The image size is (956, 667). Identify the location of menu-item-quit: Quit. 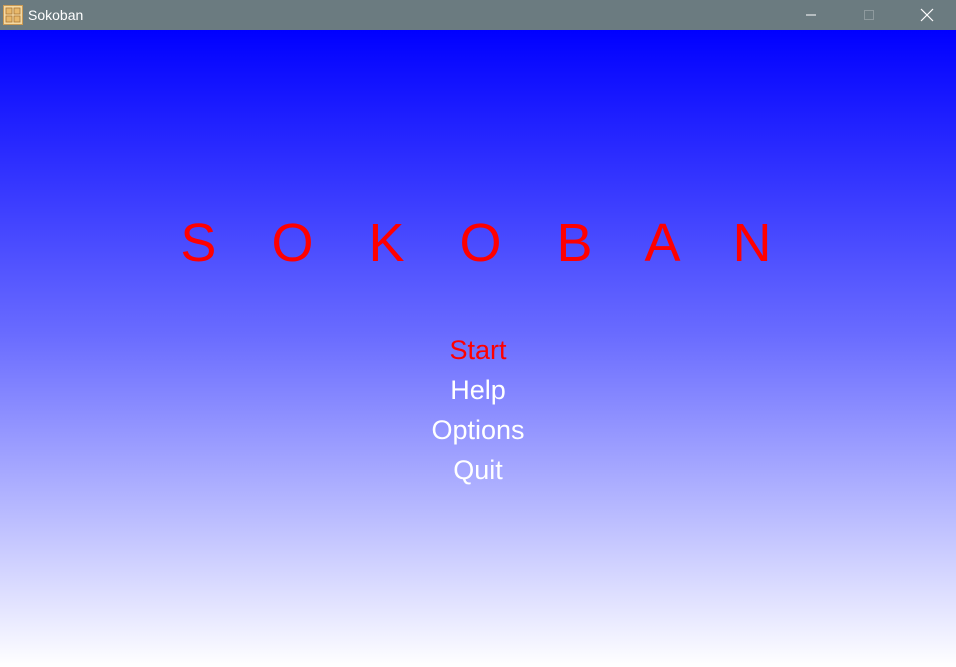
(478, 470).